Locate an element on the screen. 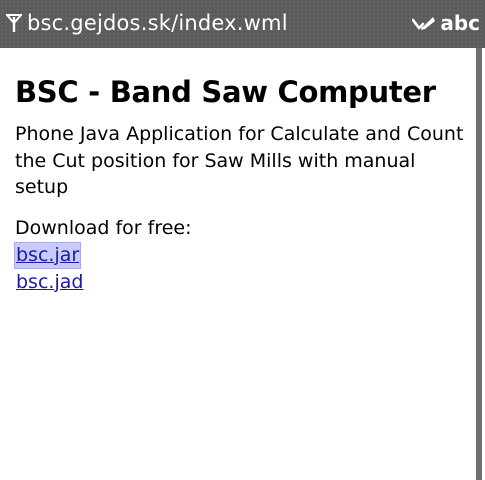 This screenshot has width=485, height=480. scrollbar-thumb is located at coordinates (479, 264).